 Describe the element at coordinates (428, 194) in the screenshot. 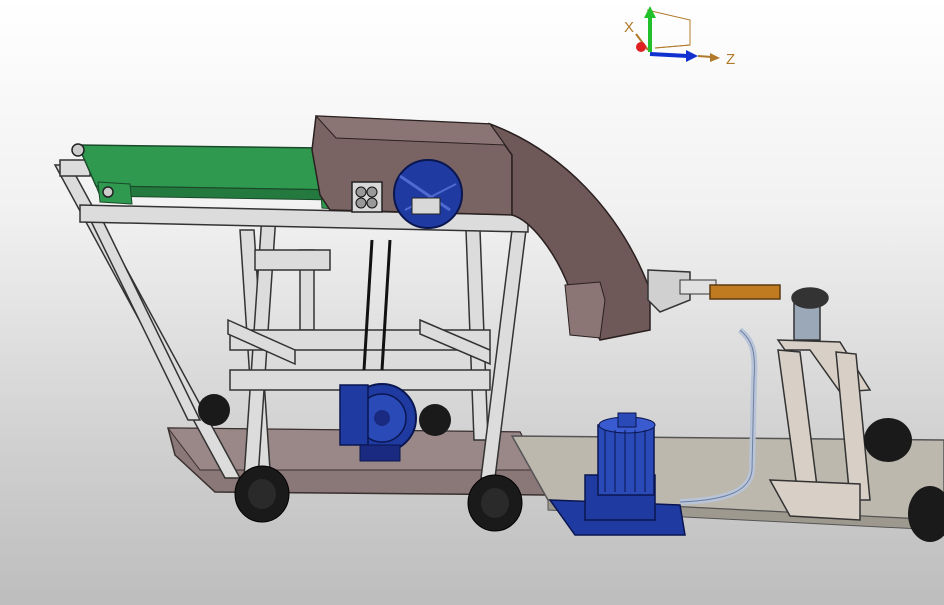

I see `pulley-wheel` at that location.